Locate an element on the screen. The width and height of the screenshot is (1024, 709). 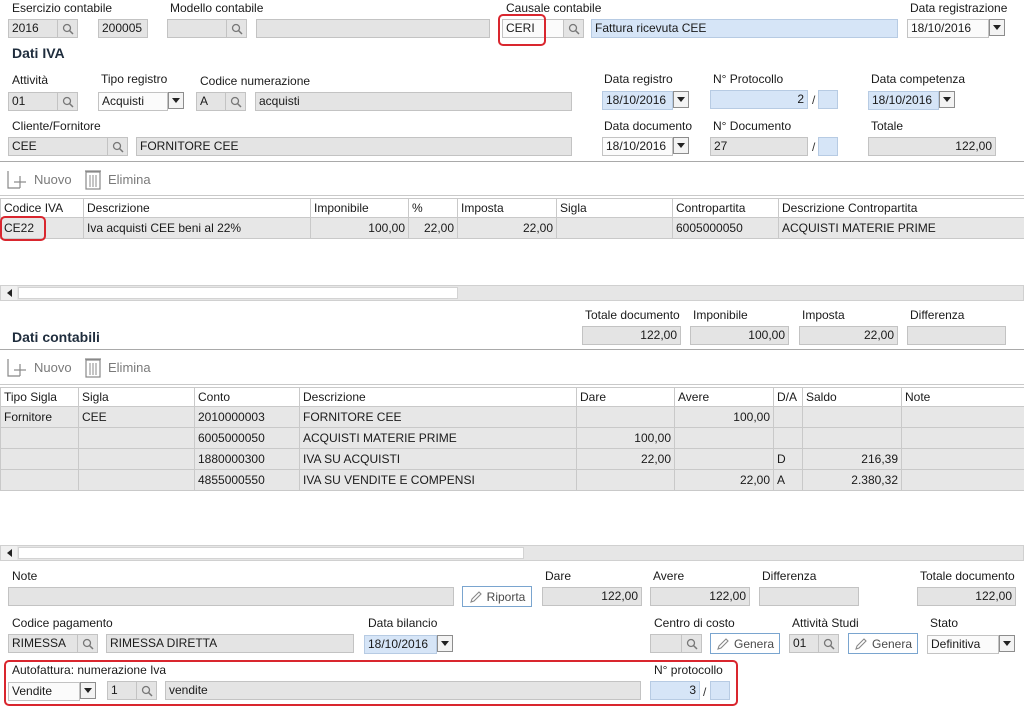
table-cell: 216,39 is located at coordinates (852, 459).